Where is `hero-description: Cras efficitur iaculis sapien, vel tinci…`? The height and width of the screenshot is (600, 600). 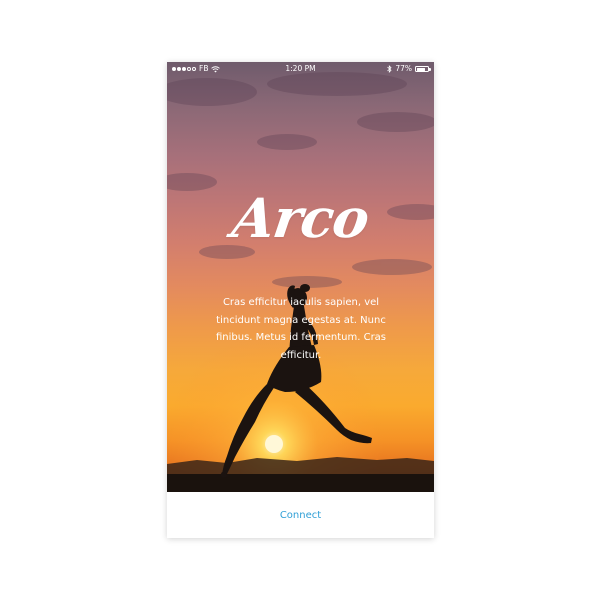
hero-description: Cras efficitur iaculis sapien, vel tinci… is located at coordinates (301, 329).